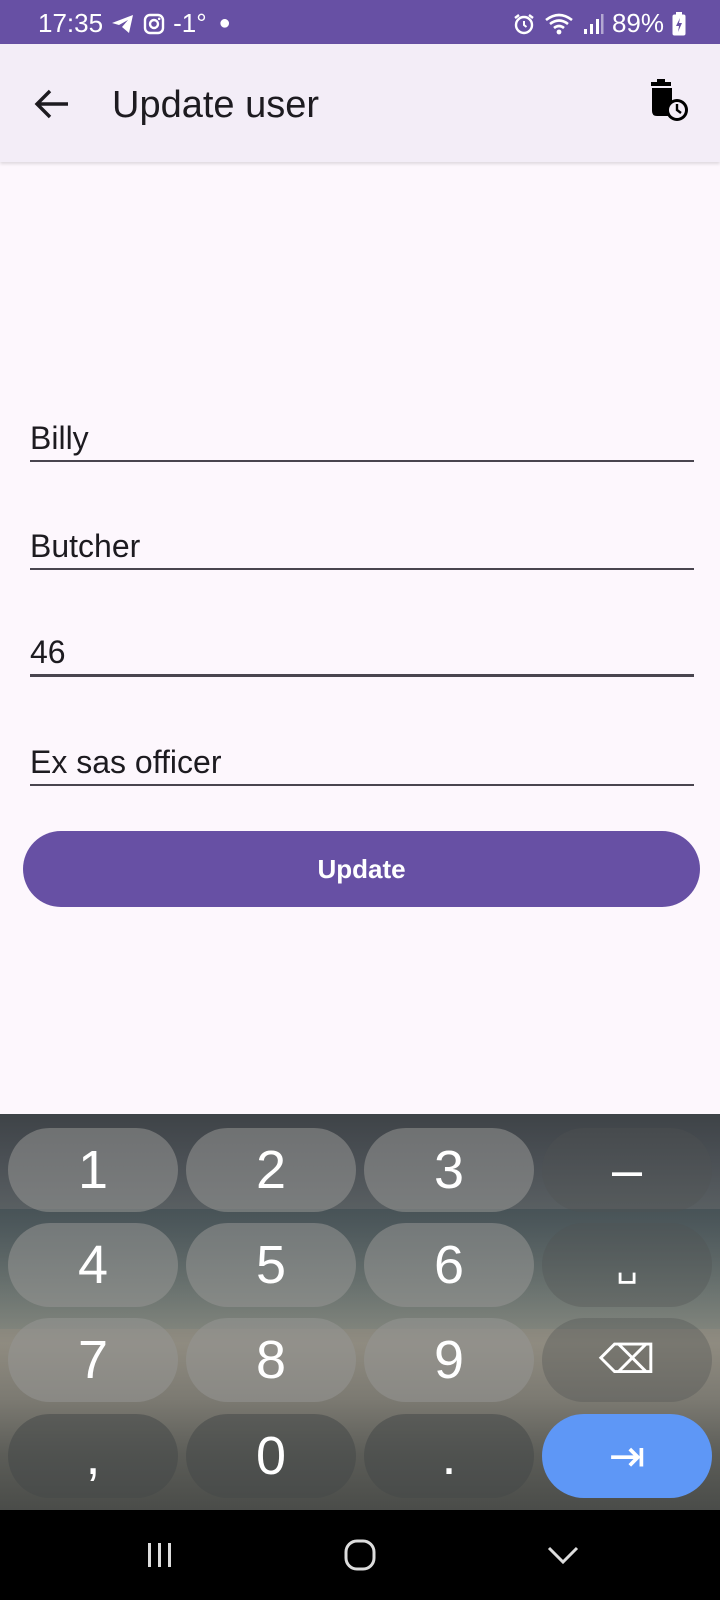 The height and width of the screenshot is (1600, 720). What do you see at coordinates (271, 1360) in the screenshot?
I see `key-8: 8` at bounding box center [271, 1360].